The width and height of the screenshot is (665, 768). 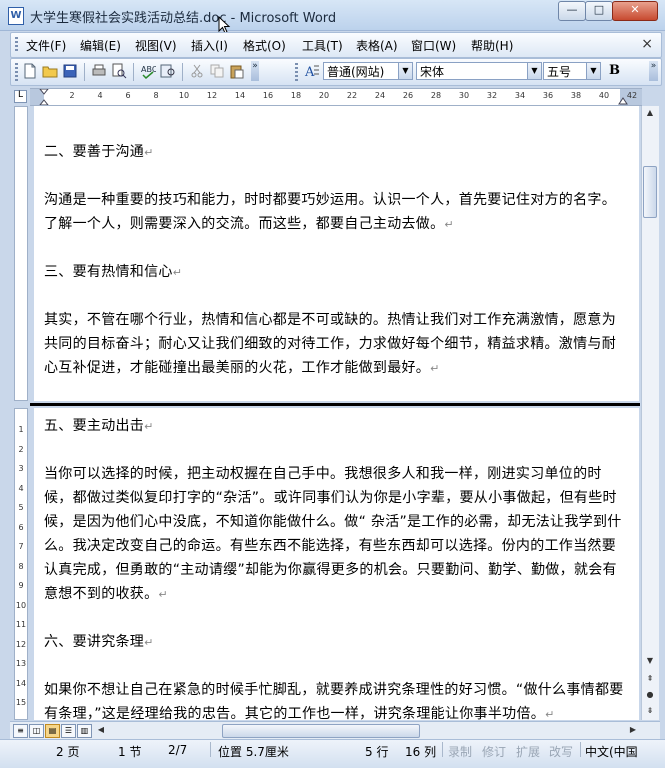 What do you see at coordinates (36, 731) in the screenshot?
I see `web-layout-view-icon: ◫` at bounding box center [36, 731].